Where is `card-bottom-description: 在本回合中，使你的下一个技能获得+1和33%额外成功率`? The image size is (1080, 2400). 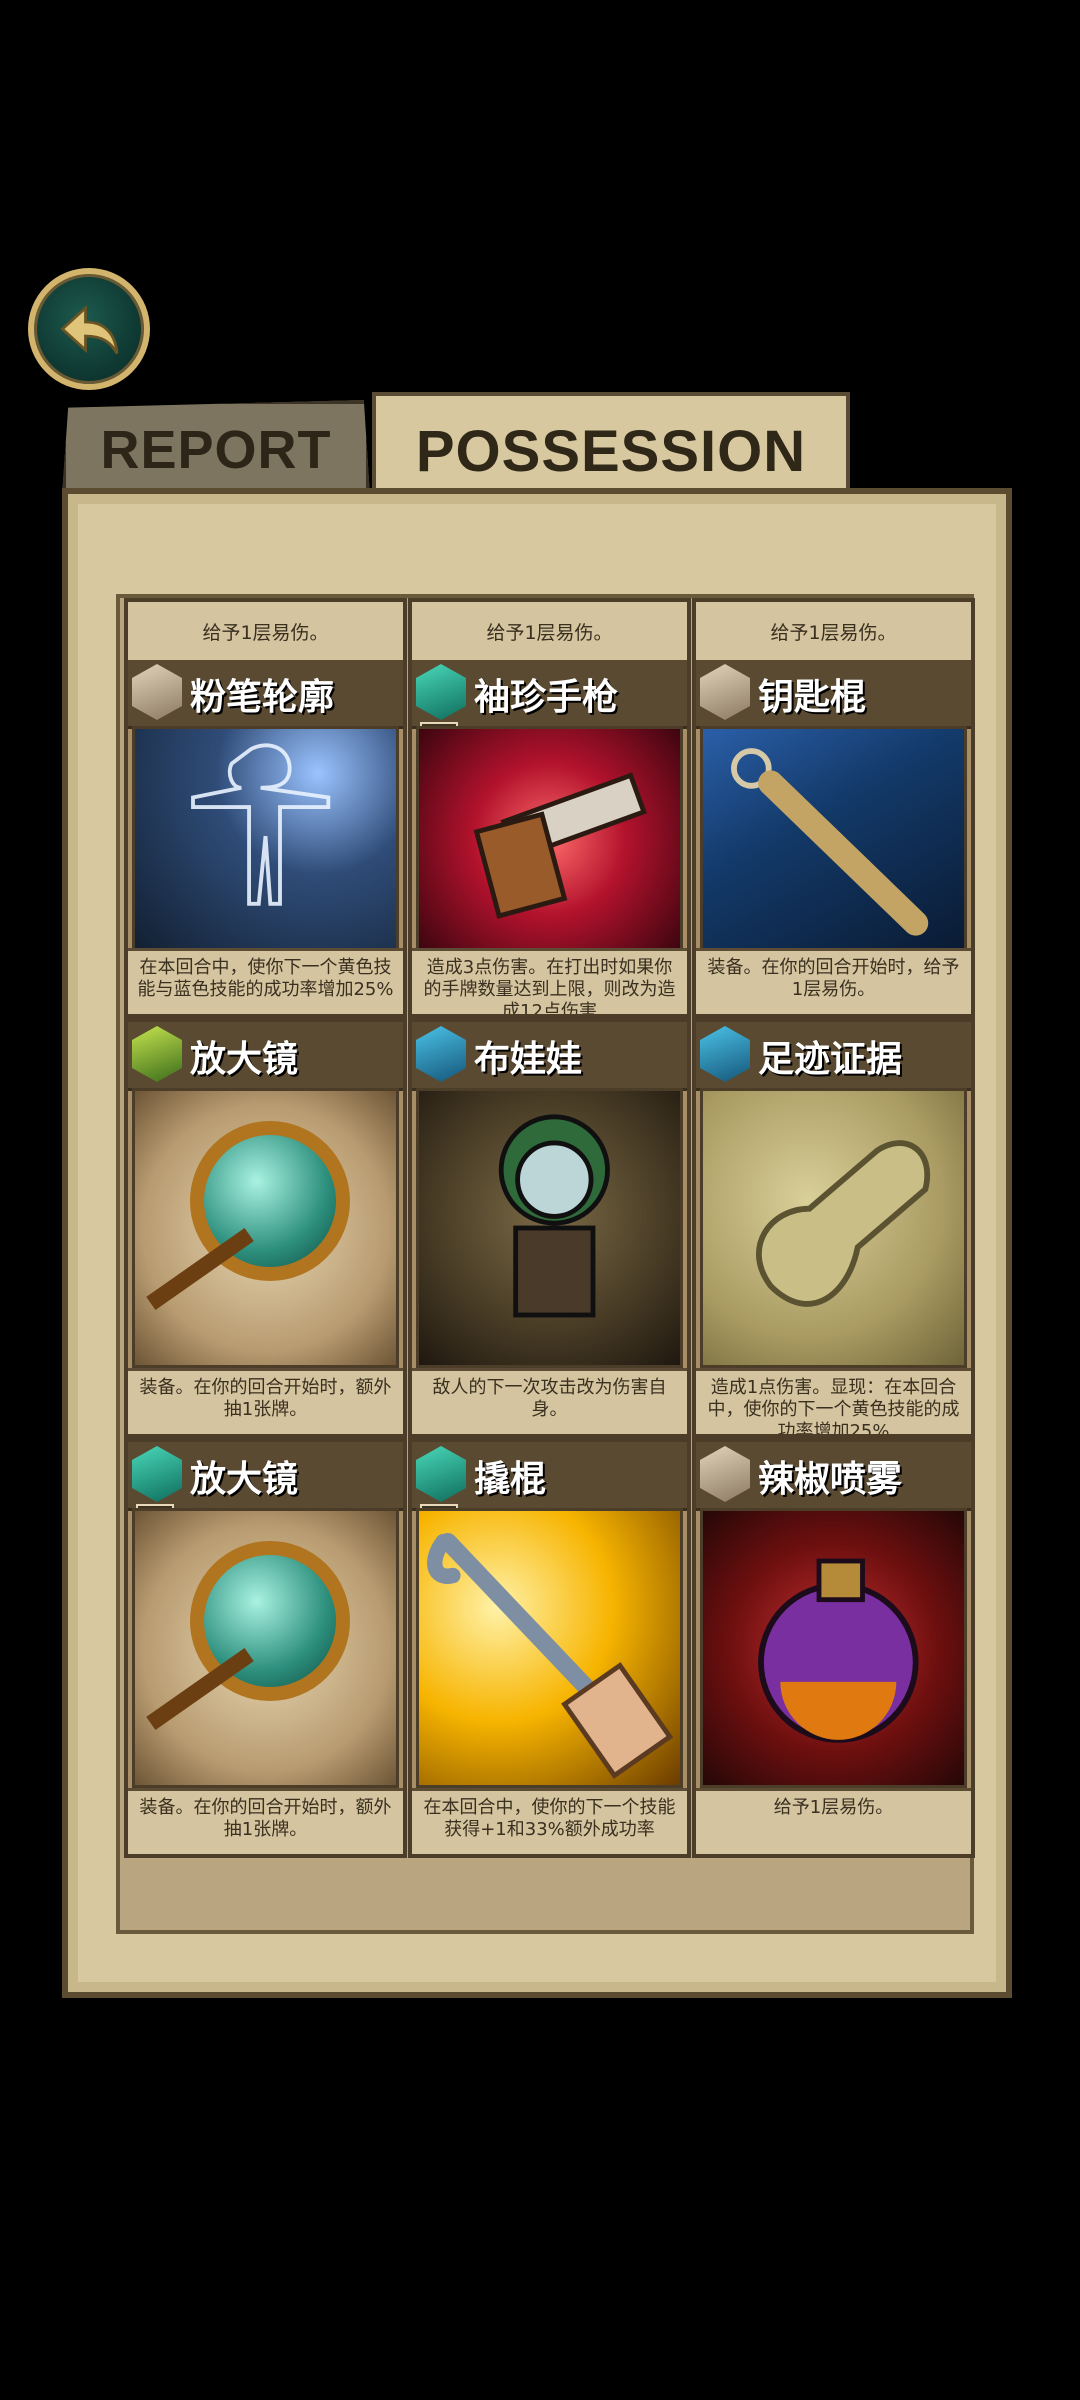
card-bottom-description: 在本回合中，使你的下一个技能获得+1和33%额外成功率 is located at coordinates (549, 1821).